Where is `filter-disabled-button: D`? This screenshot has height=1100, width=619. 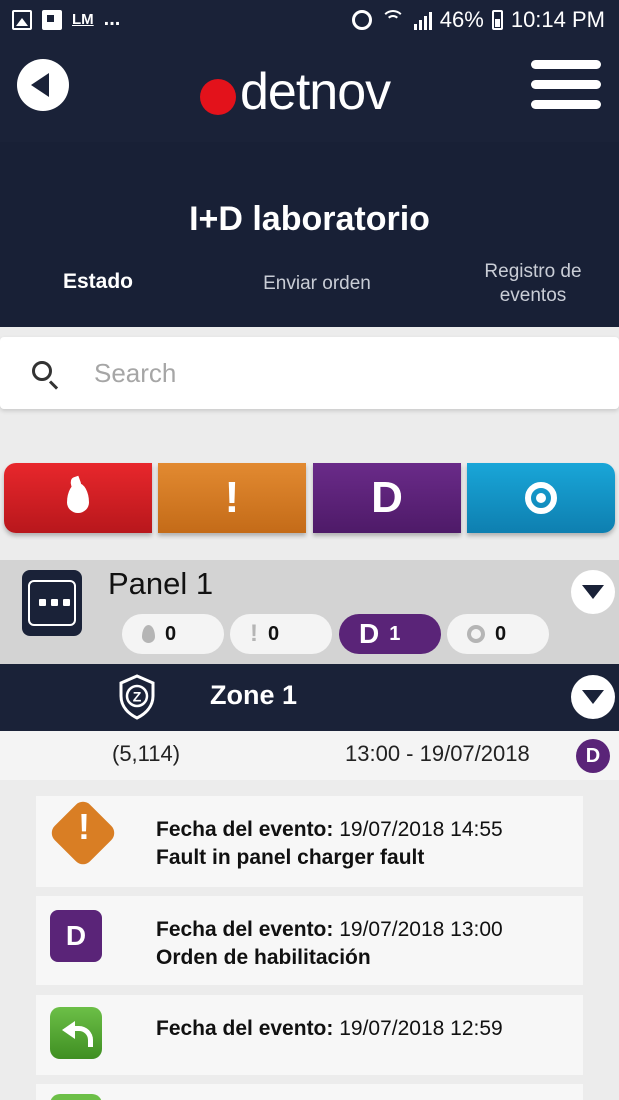 filter-disabled-button: D is located at coordinates (387, 498).